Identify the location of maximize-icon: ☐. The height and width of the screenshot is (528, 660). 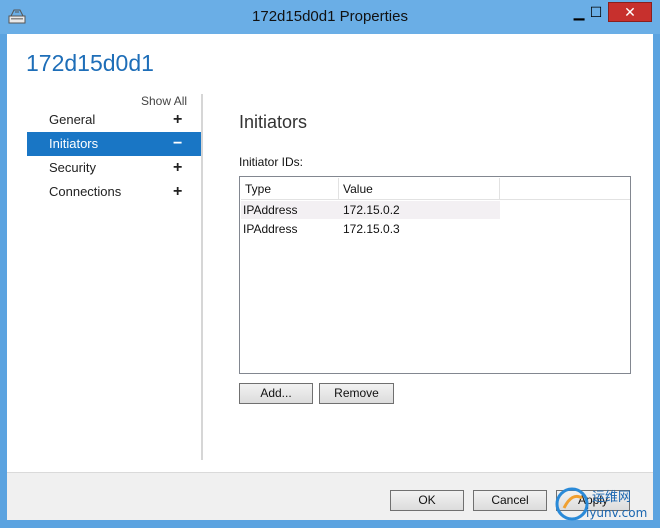
(596, 11).